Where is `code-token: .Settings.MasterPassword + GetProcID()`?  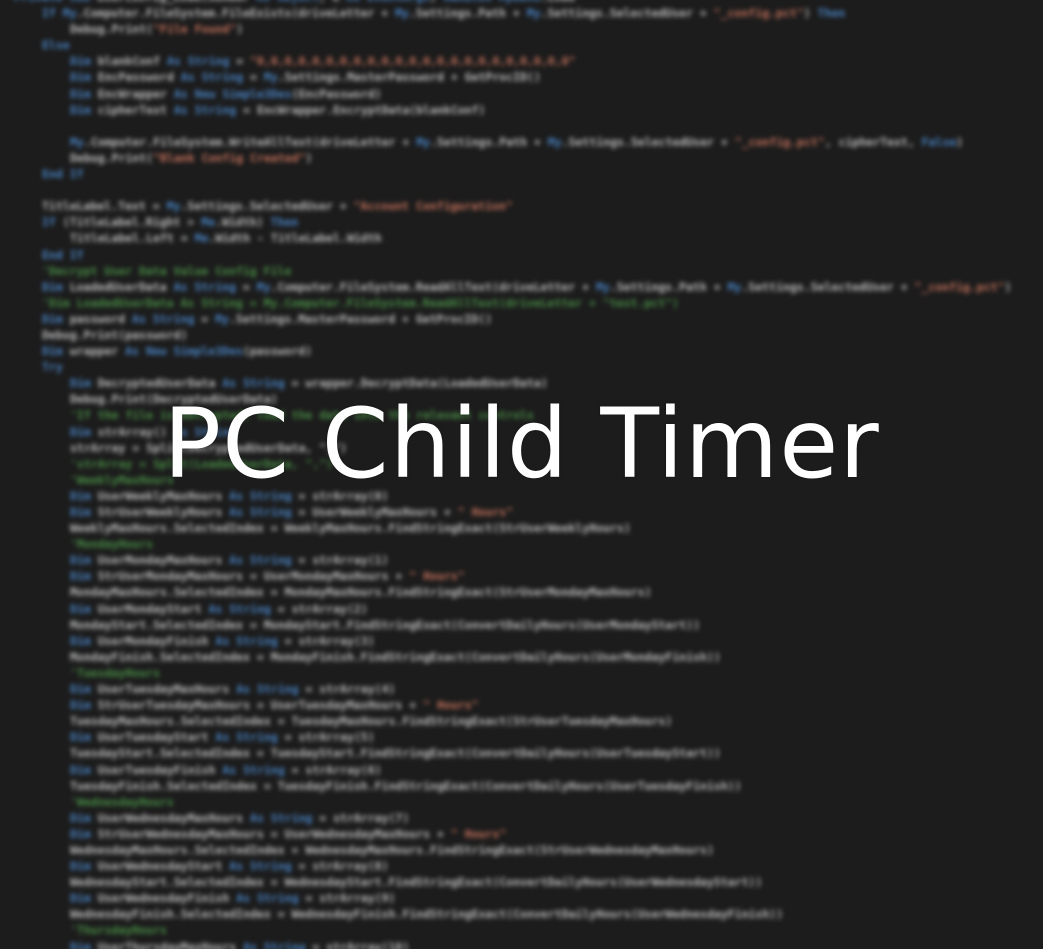
code-token: .Settings.MasterPassword + GetProcID() is located at coordinates (409, 77).